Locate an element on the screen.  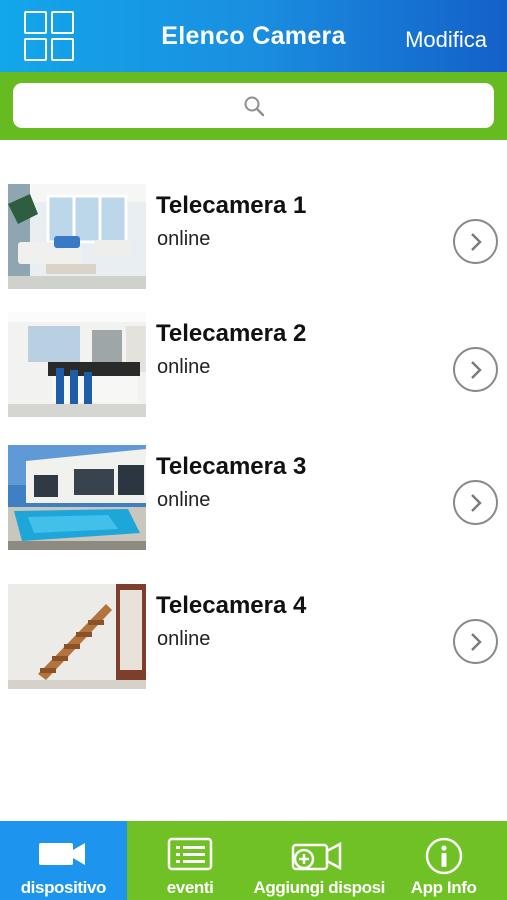
camera-row: Telecamera 2 online is located at coordinates (253, 367).